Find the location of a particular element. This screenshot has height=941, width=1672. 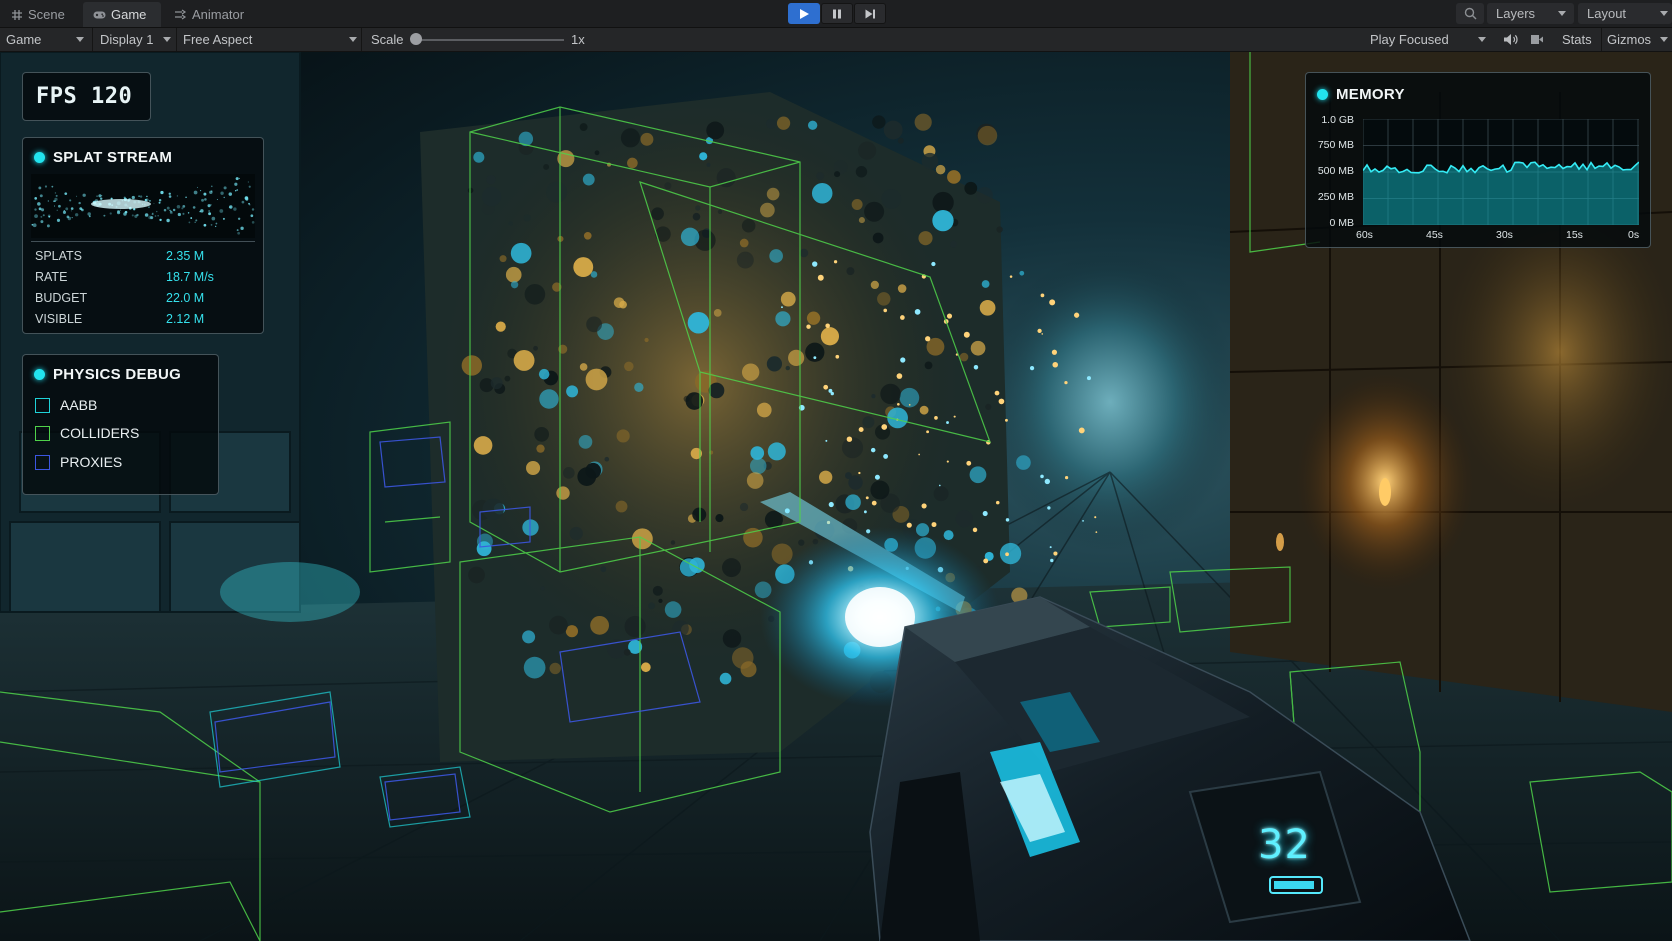

scale-slider-track is located at coordinates (489, 40).